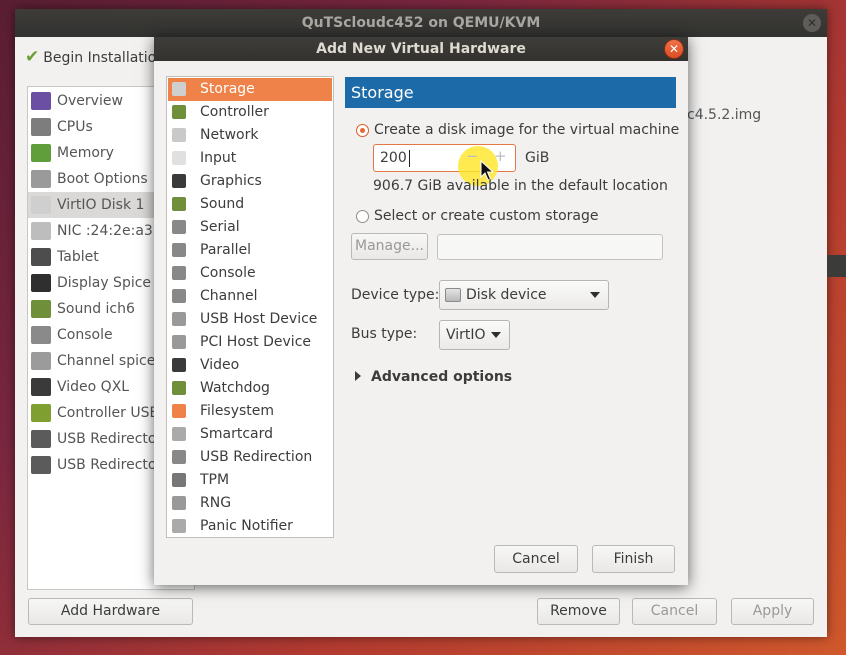  What do you see at coordinates (578, 611) in the screenshot?
I see `remove-button: Remove` at bounding box center [578, 611].